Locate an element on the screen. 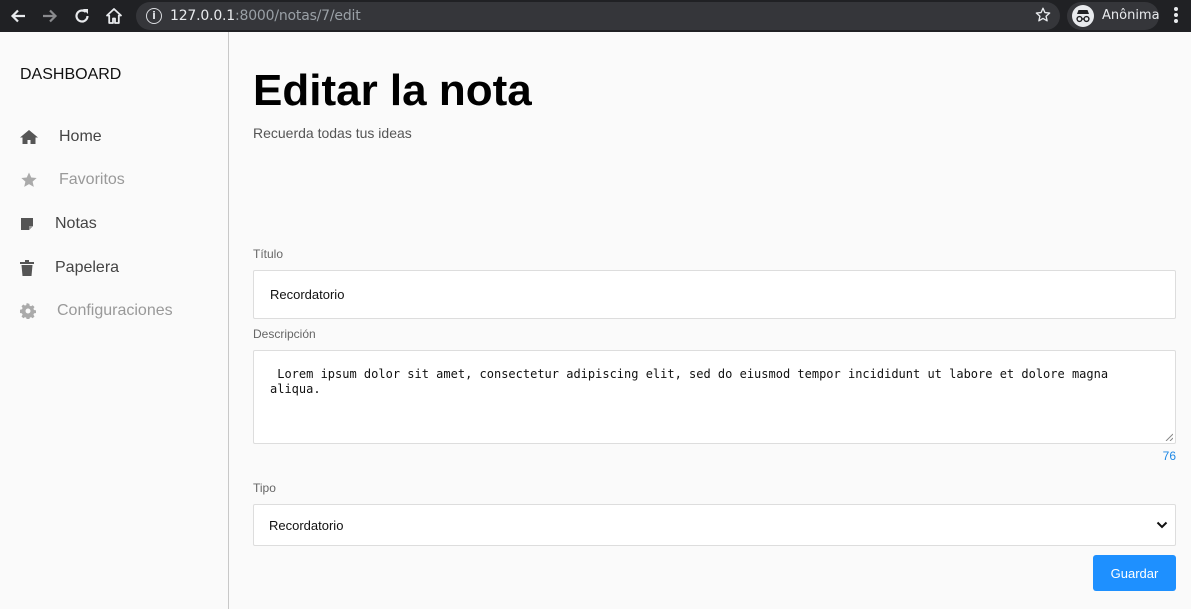 This screenshot has width=1191, height=609. address-bar: i 127.0.0.1:8000/notas/7/edit is located at coordinates (598, 16).